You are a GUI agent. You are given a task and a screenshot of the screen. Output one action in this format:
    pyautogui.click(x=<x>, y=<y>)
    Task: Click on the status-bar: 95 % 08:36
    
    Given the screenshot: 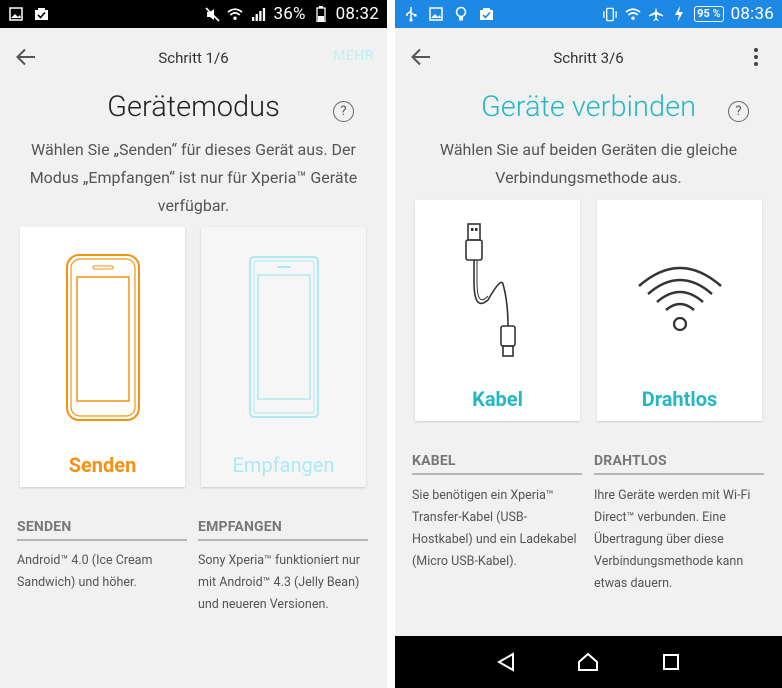 What is the action you would take?
    pyautogui.click(x=588, y=14)
    